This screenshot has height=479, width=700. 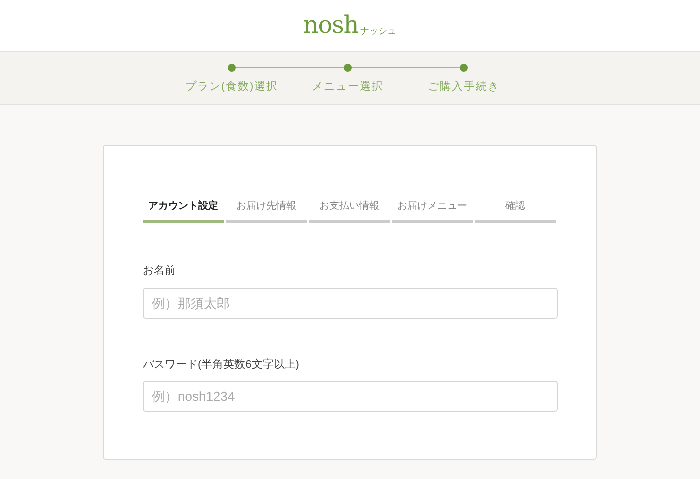 What do you see at coordinates (266, 207) in the screenshot?
I see `step-tab: お届け先情報` at bounding box center [266, 207].